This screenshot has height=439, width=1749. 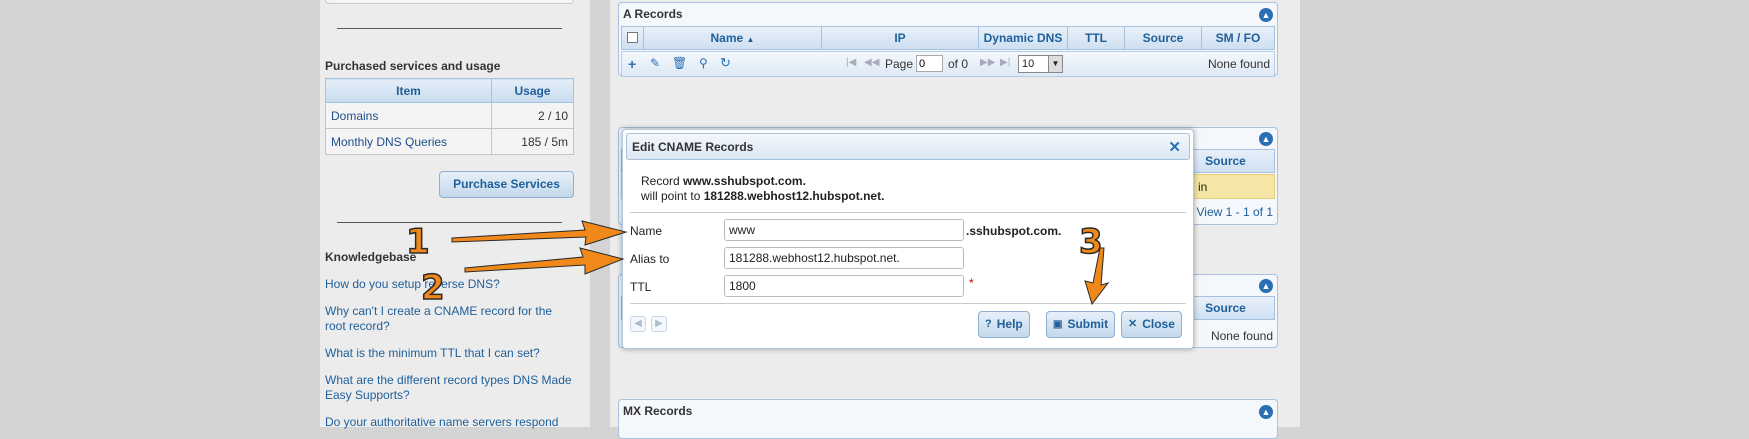 What do you see at coordinates (1090, 242) in the screenshot?
I see `callout-3: 3` at bounding box center [1090, 242].